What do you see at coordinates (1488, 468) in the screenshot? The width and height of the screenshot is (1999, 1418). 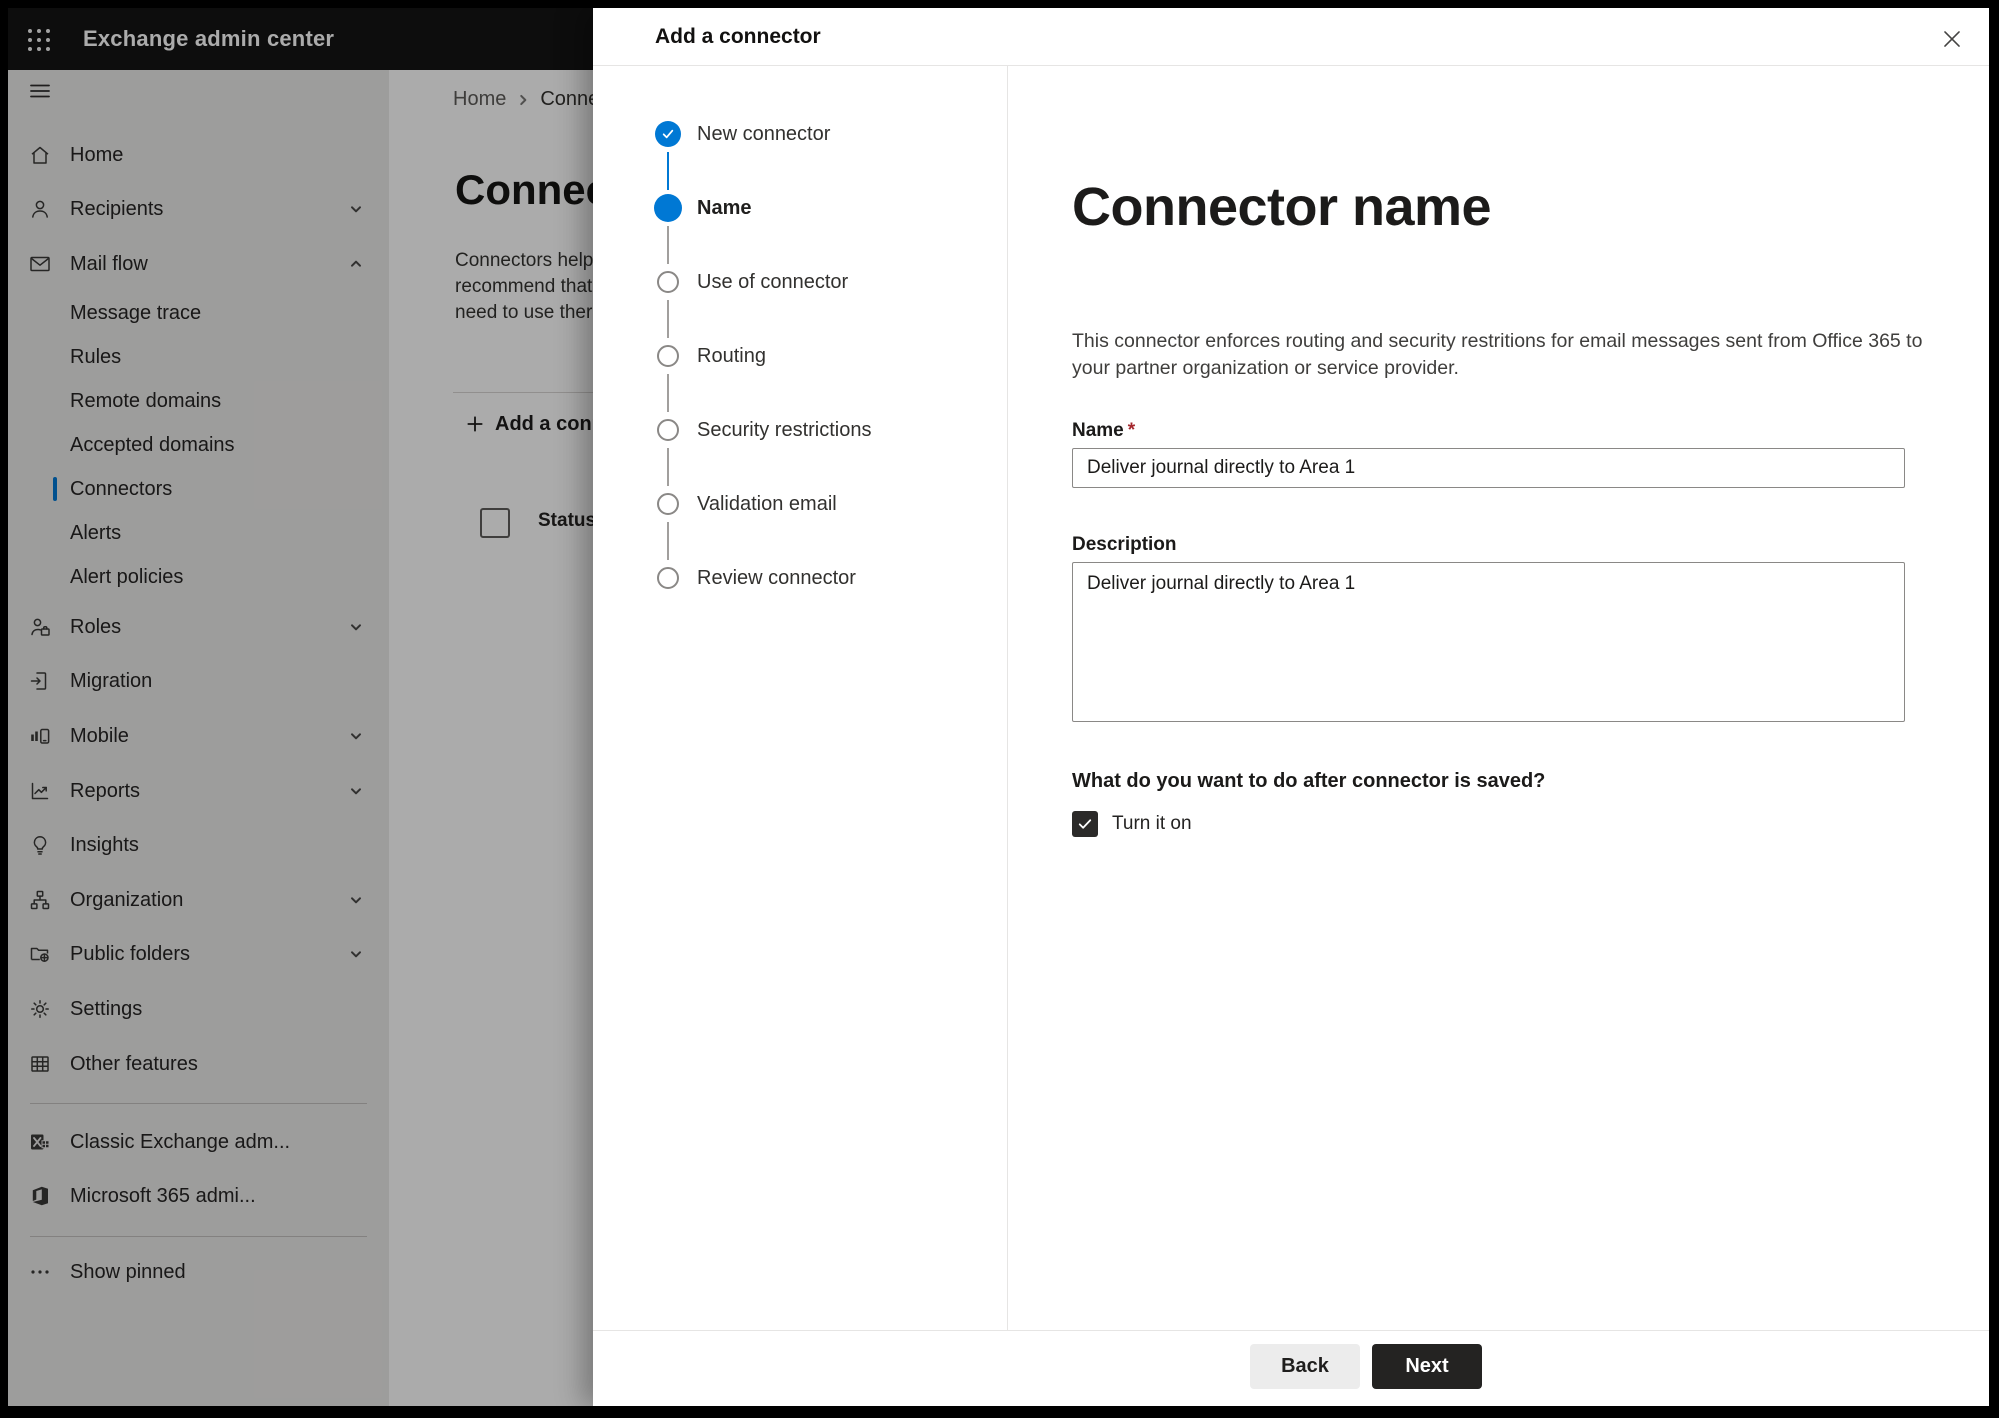 I see `name-input` at bounding box center [1488, 468].